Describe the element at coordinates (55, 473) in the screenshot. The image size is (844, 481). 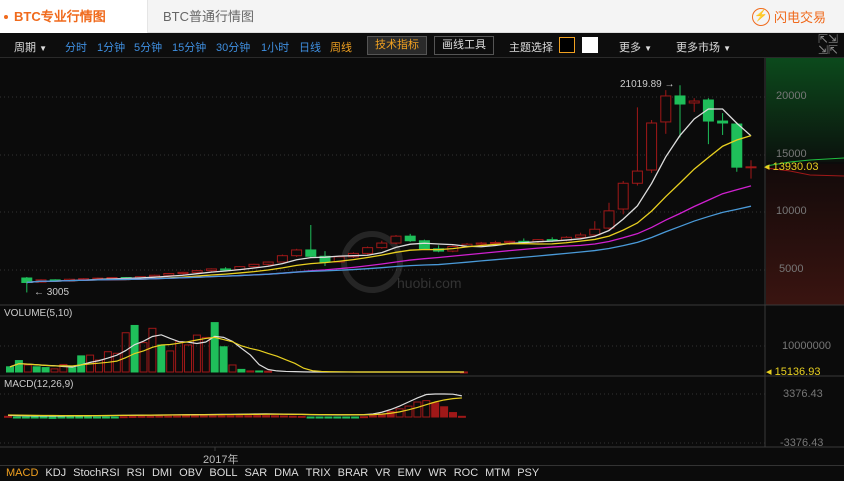
I see `indicator-tab-kdj: KDJ` at that location.